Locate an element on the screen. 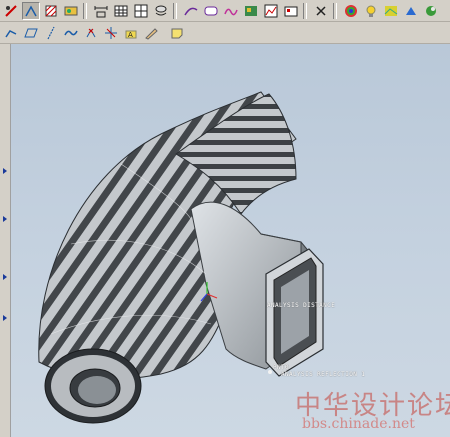  analysis-reflection-label: ANALYSIS REFLECTION 1 is located at coordinates (323, 374).